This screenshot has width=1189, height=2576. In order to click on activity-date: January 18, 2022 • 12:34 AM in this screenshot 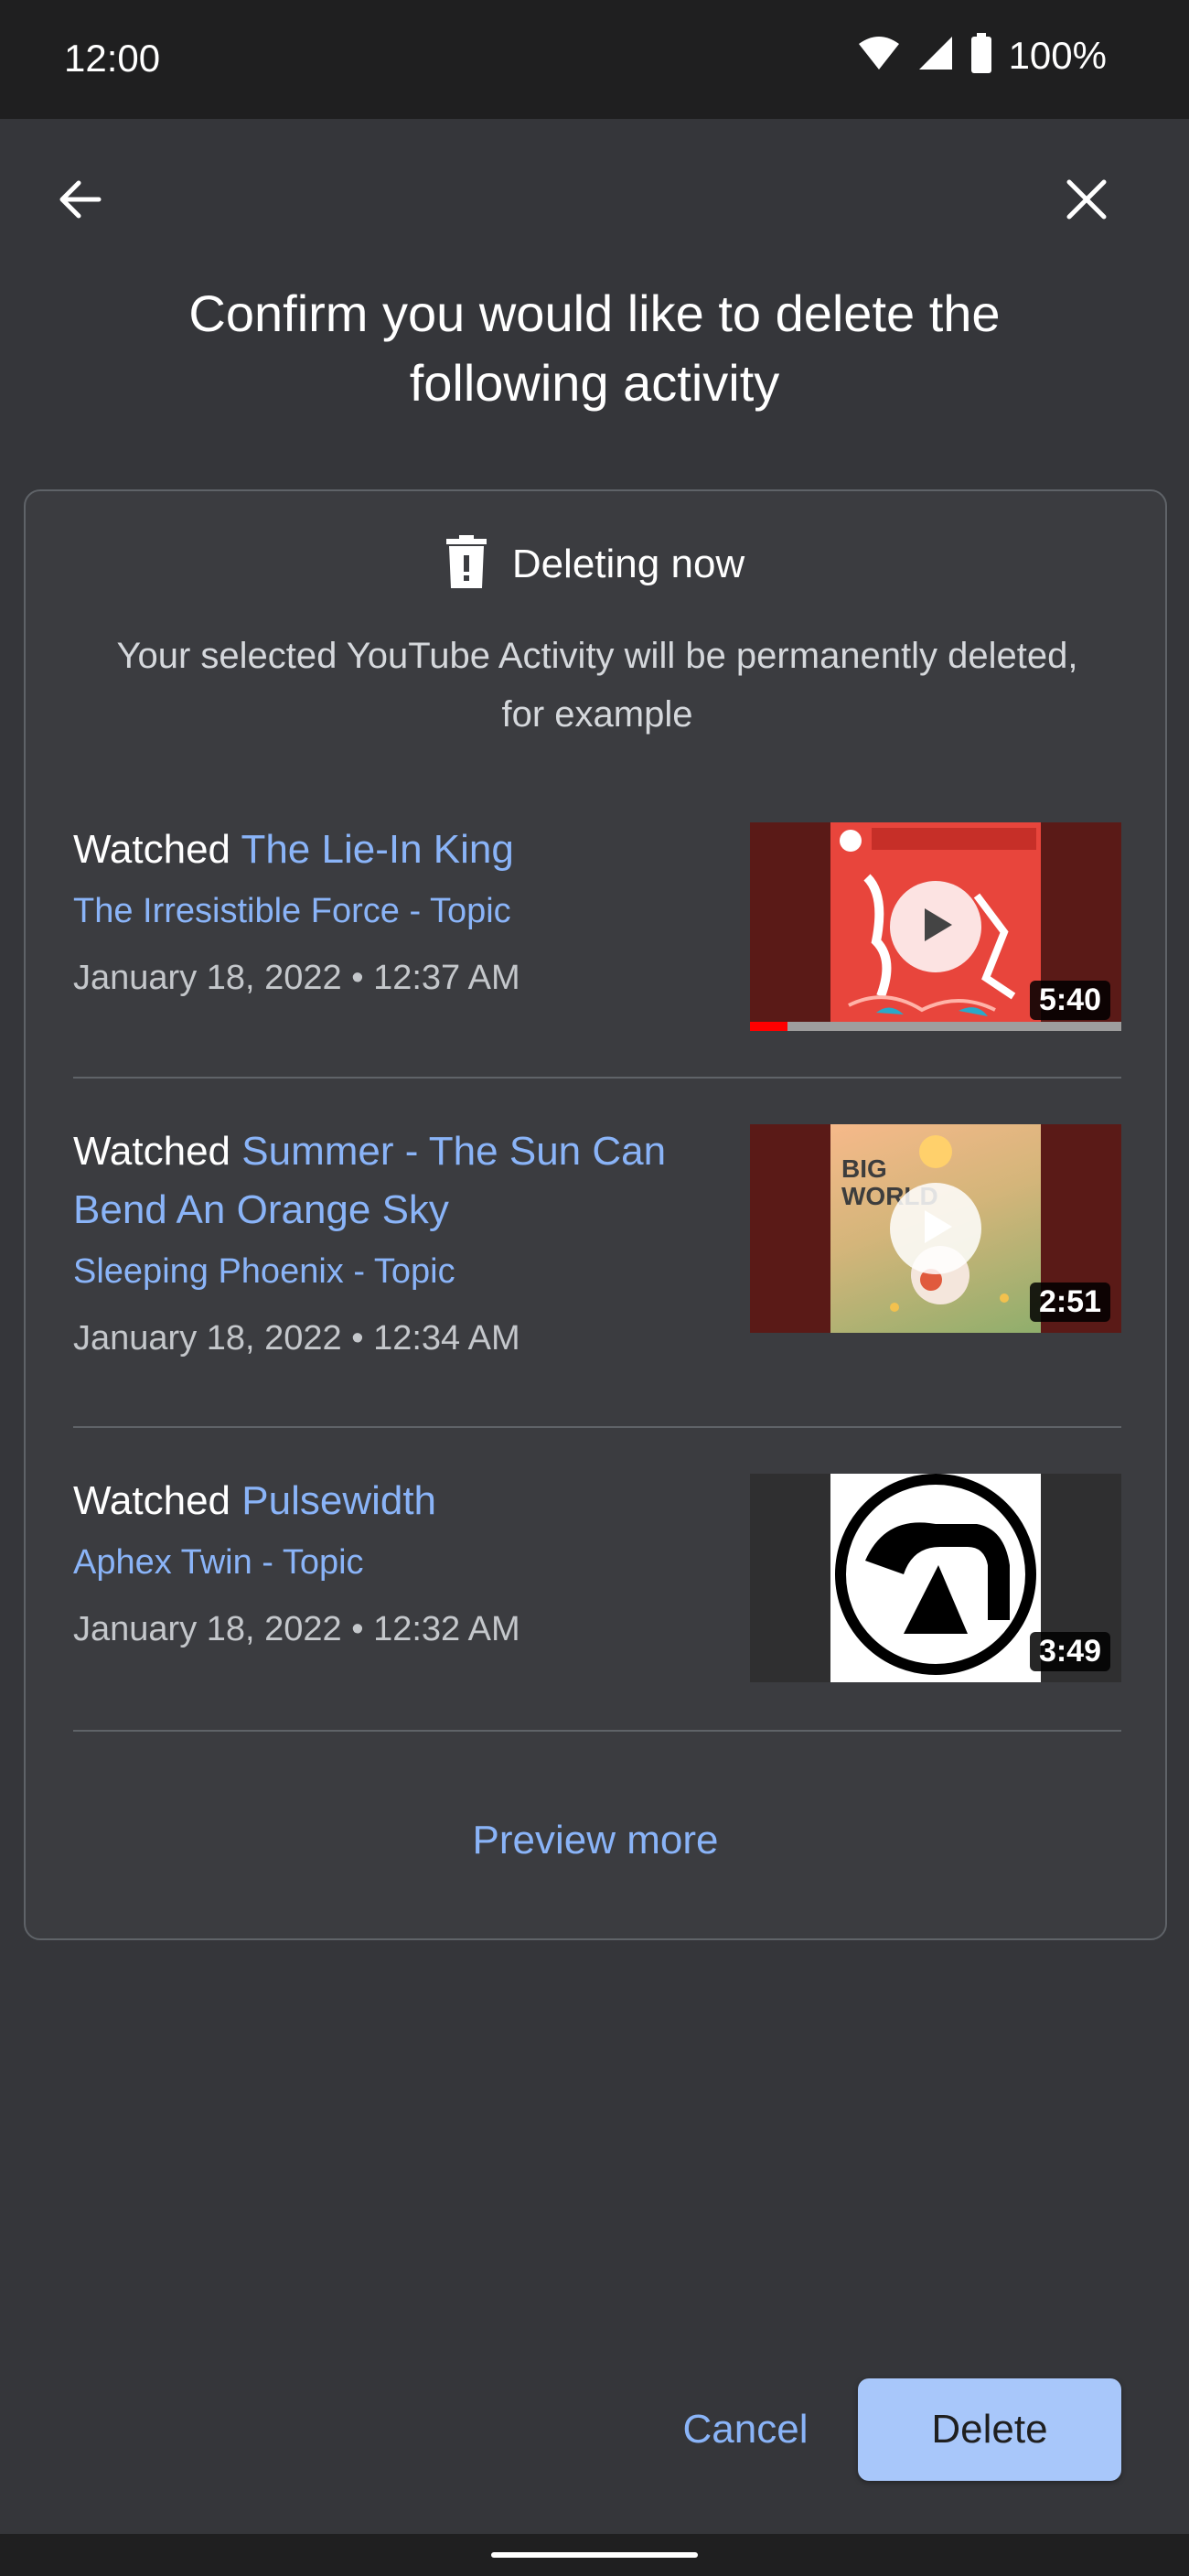, I will do `click(296, 1338)`.